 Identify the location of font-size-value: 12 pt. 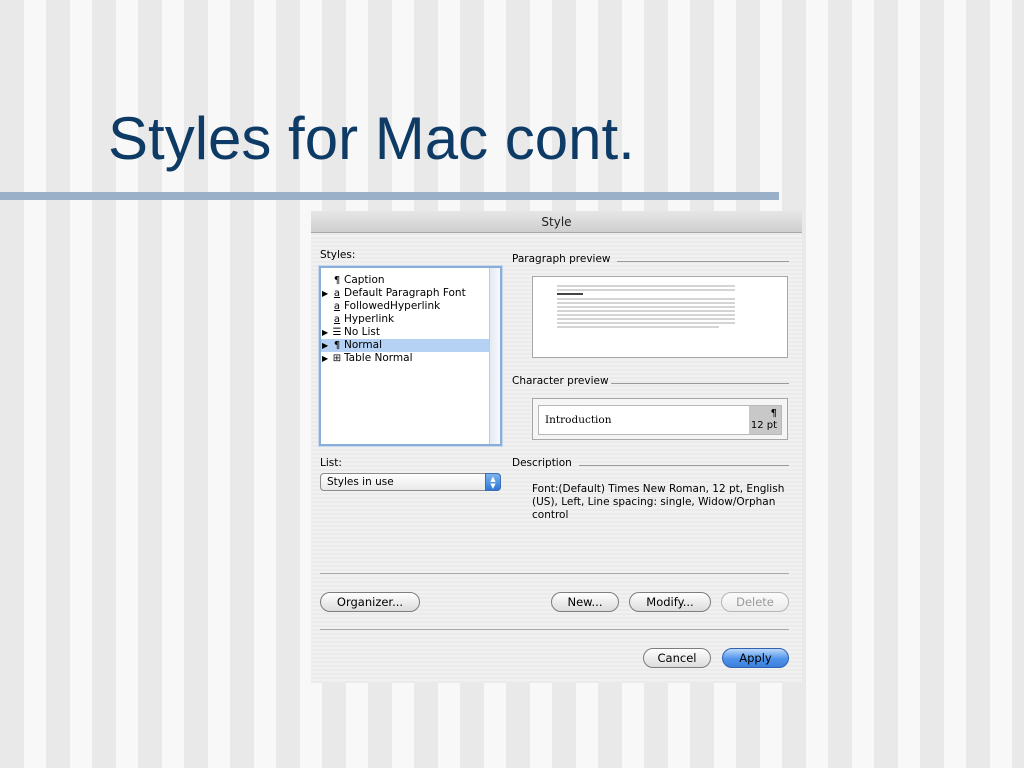
(763, 425).